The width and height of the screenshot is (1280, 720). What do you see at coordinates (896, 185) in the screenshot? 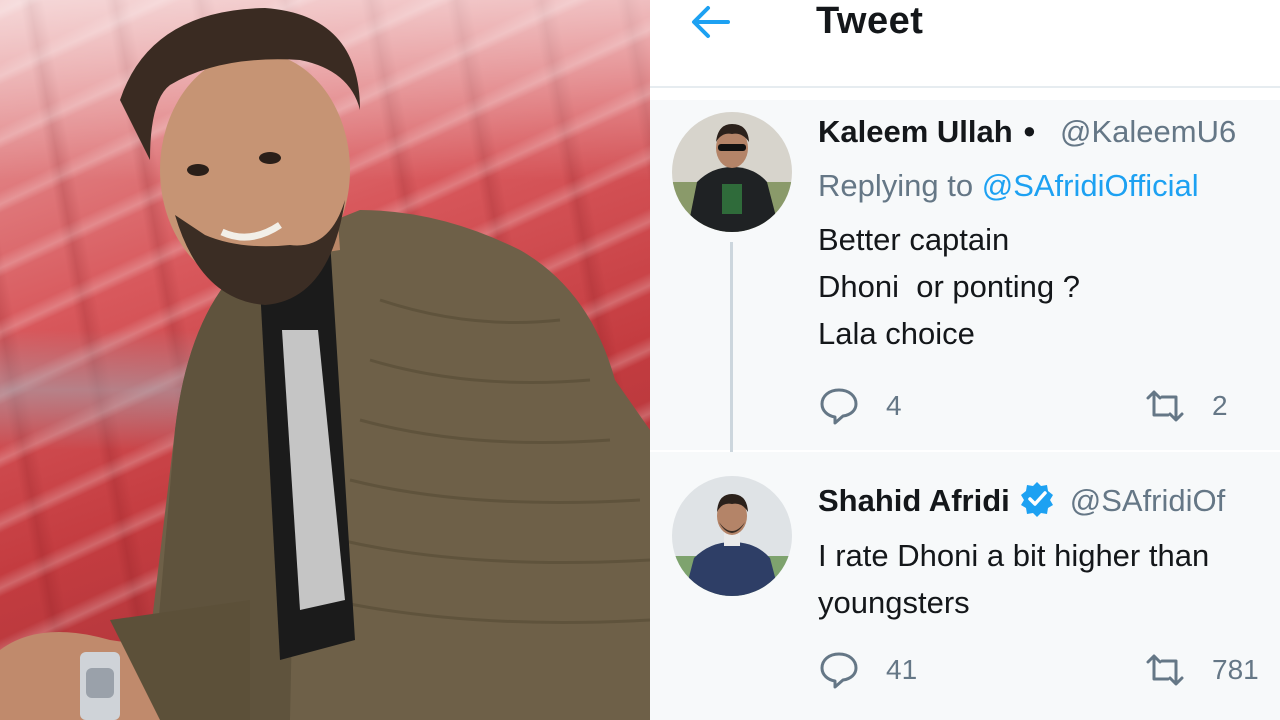
I see `replying-to-label: Replying to` at bounding box center [896, 185].